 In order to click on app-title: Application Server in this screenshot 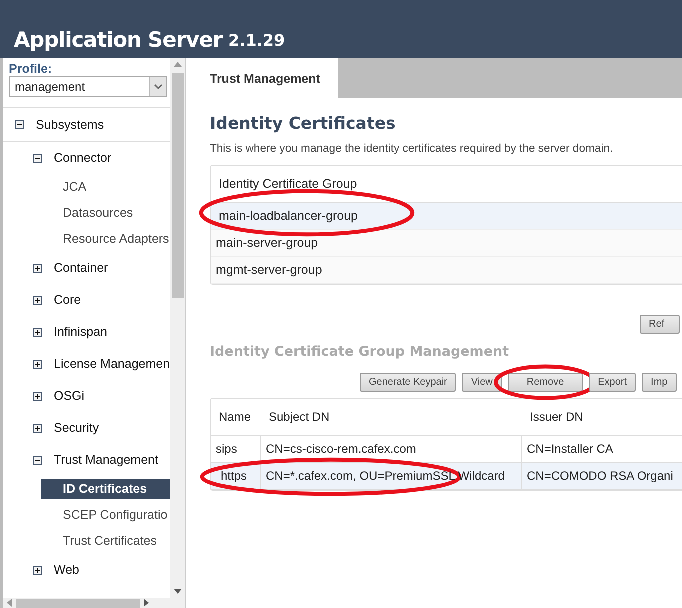, I will do `click(118, 40)`.